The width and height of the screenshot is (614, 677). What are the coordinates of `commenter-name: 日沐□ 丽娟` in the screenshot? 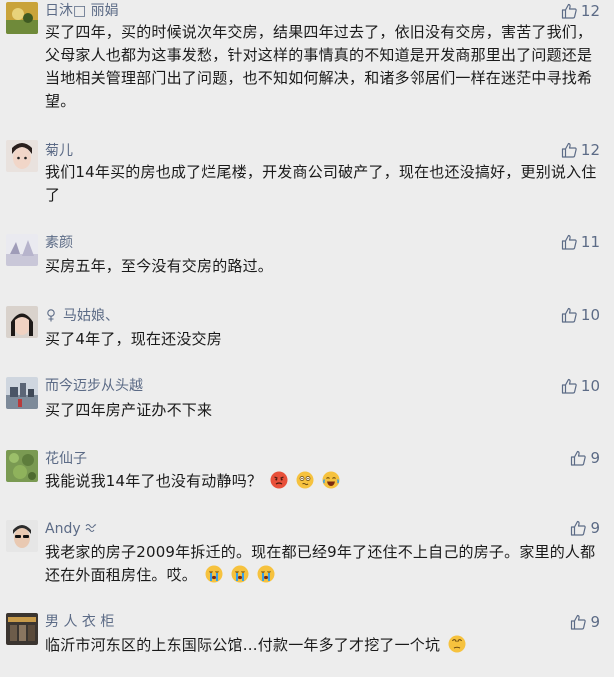 It's located at (82, 11).